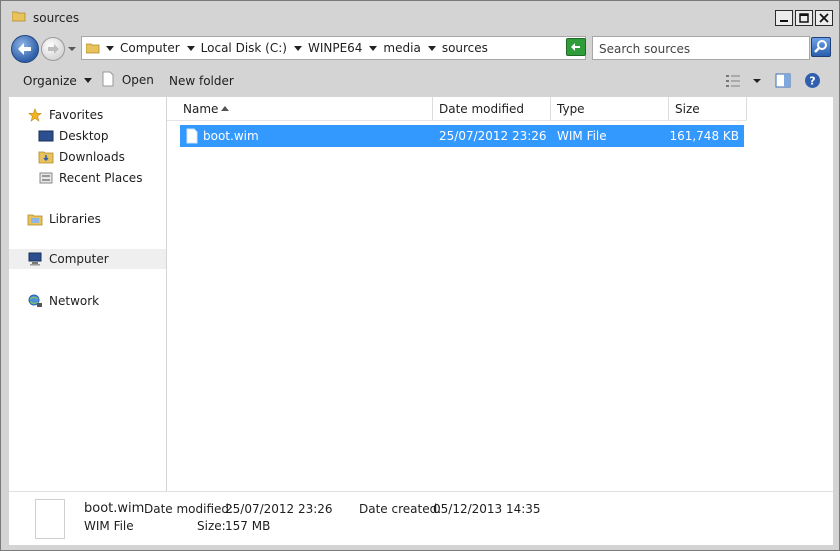  Describe the element at coordinates (231, 136) in the screenshot. I see `file-name: boot.wim` at that location.